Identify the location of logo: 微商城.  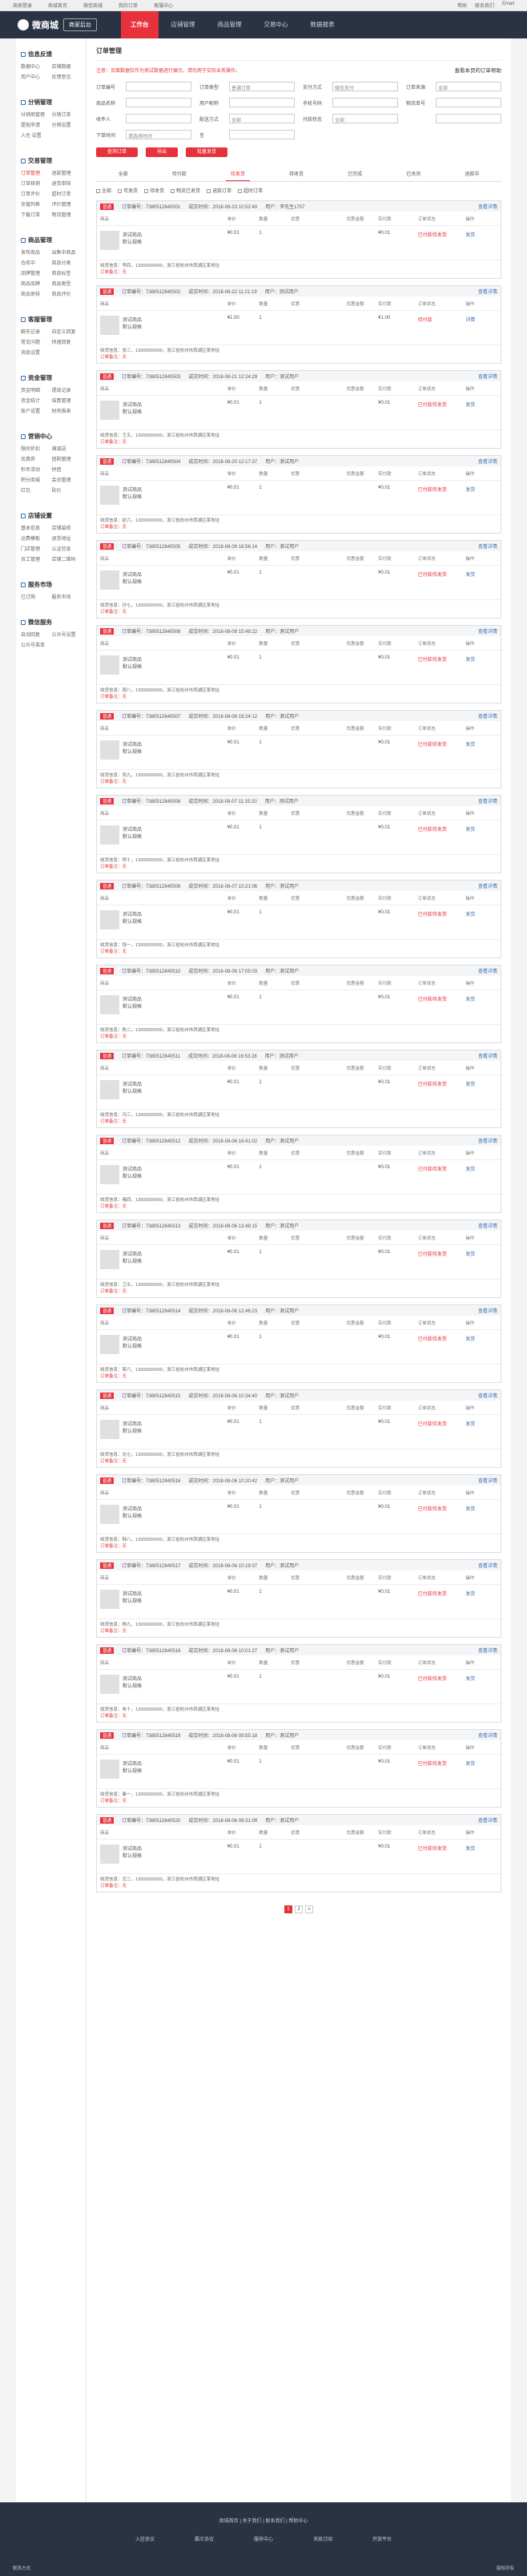
(38, 24).